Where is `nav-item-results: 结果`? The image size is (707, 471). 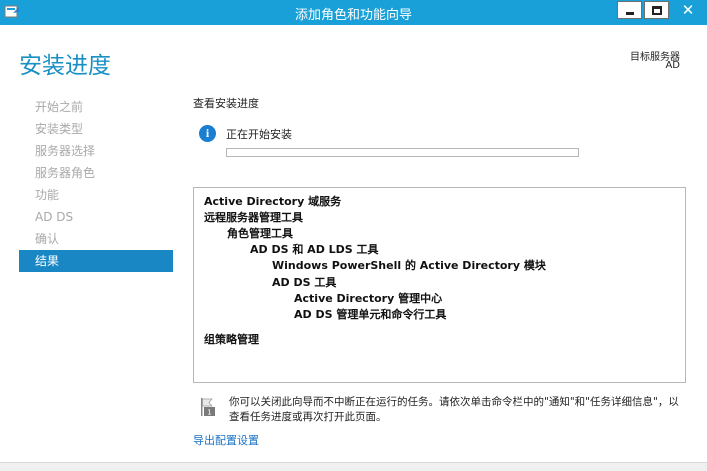
nav-item-results: 结果 is located at coordinates (96, 261).